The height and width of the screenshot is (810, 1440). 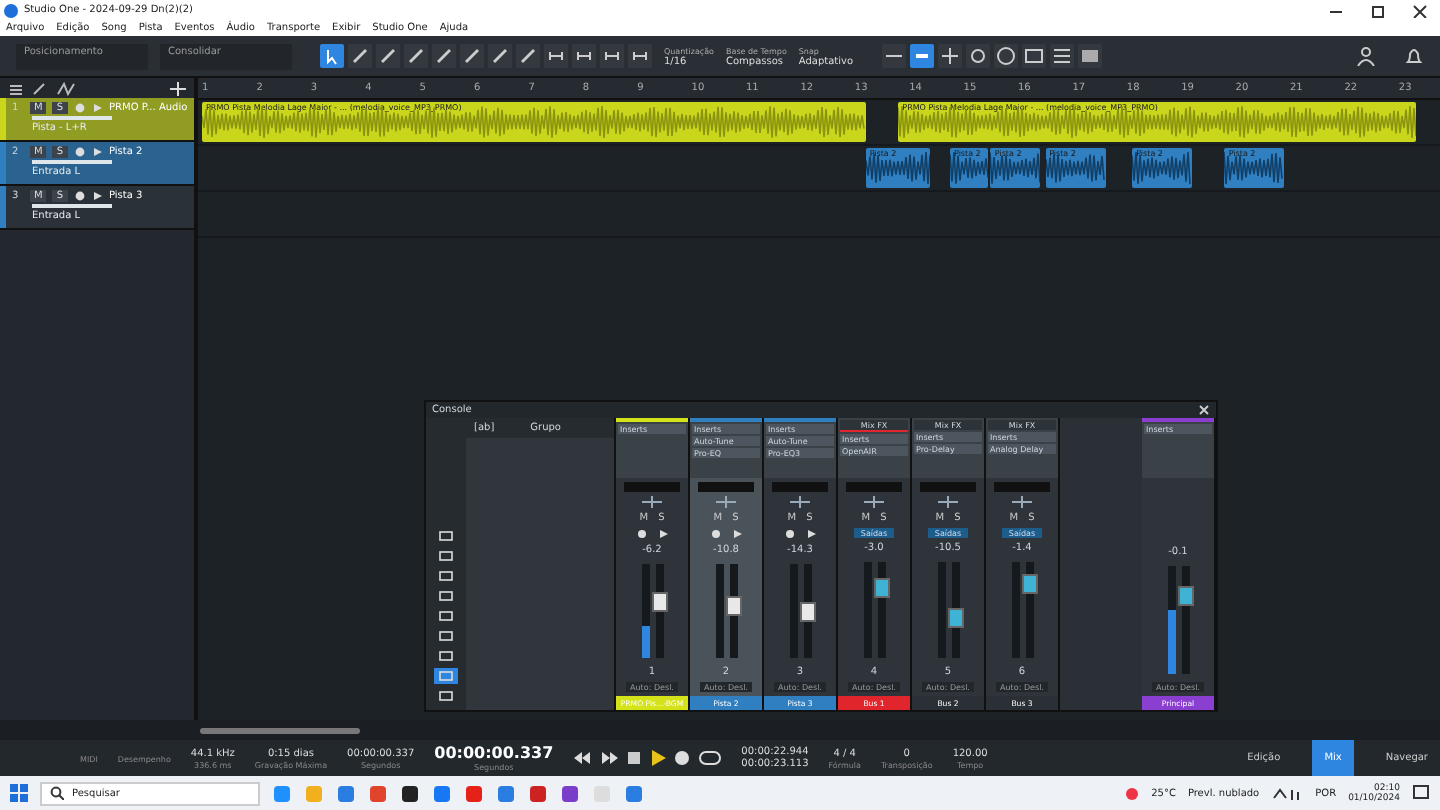 I want to click on bell-icon, so click(x=1414, y=56).